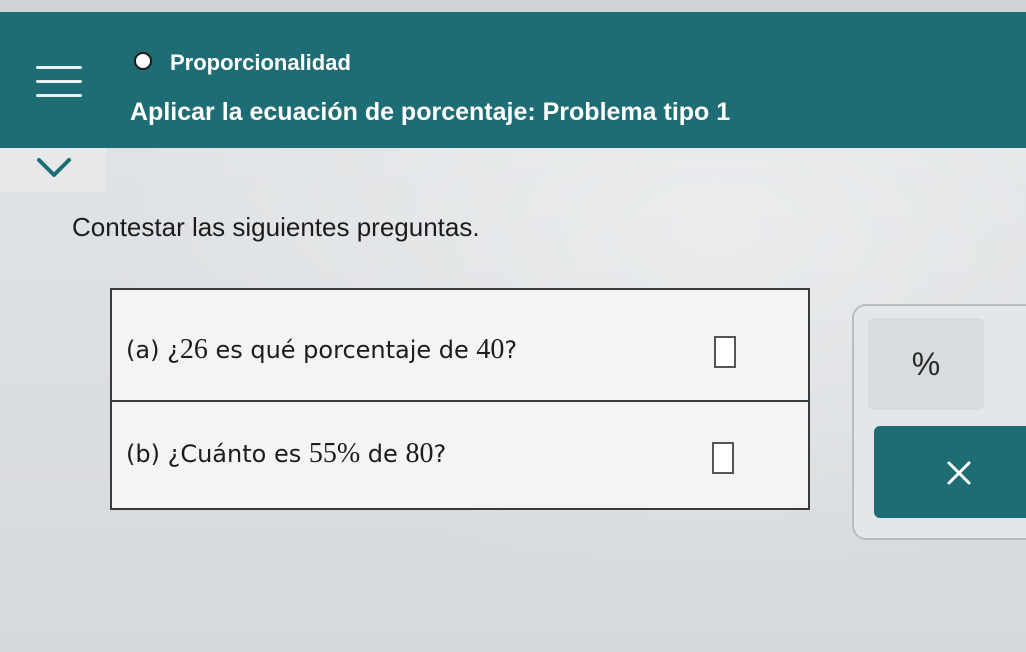  I want to click on question-text-a: (a) ¿26 es qué porcentaje de 40?, so click(321, 350).